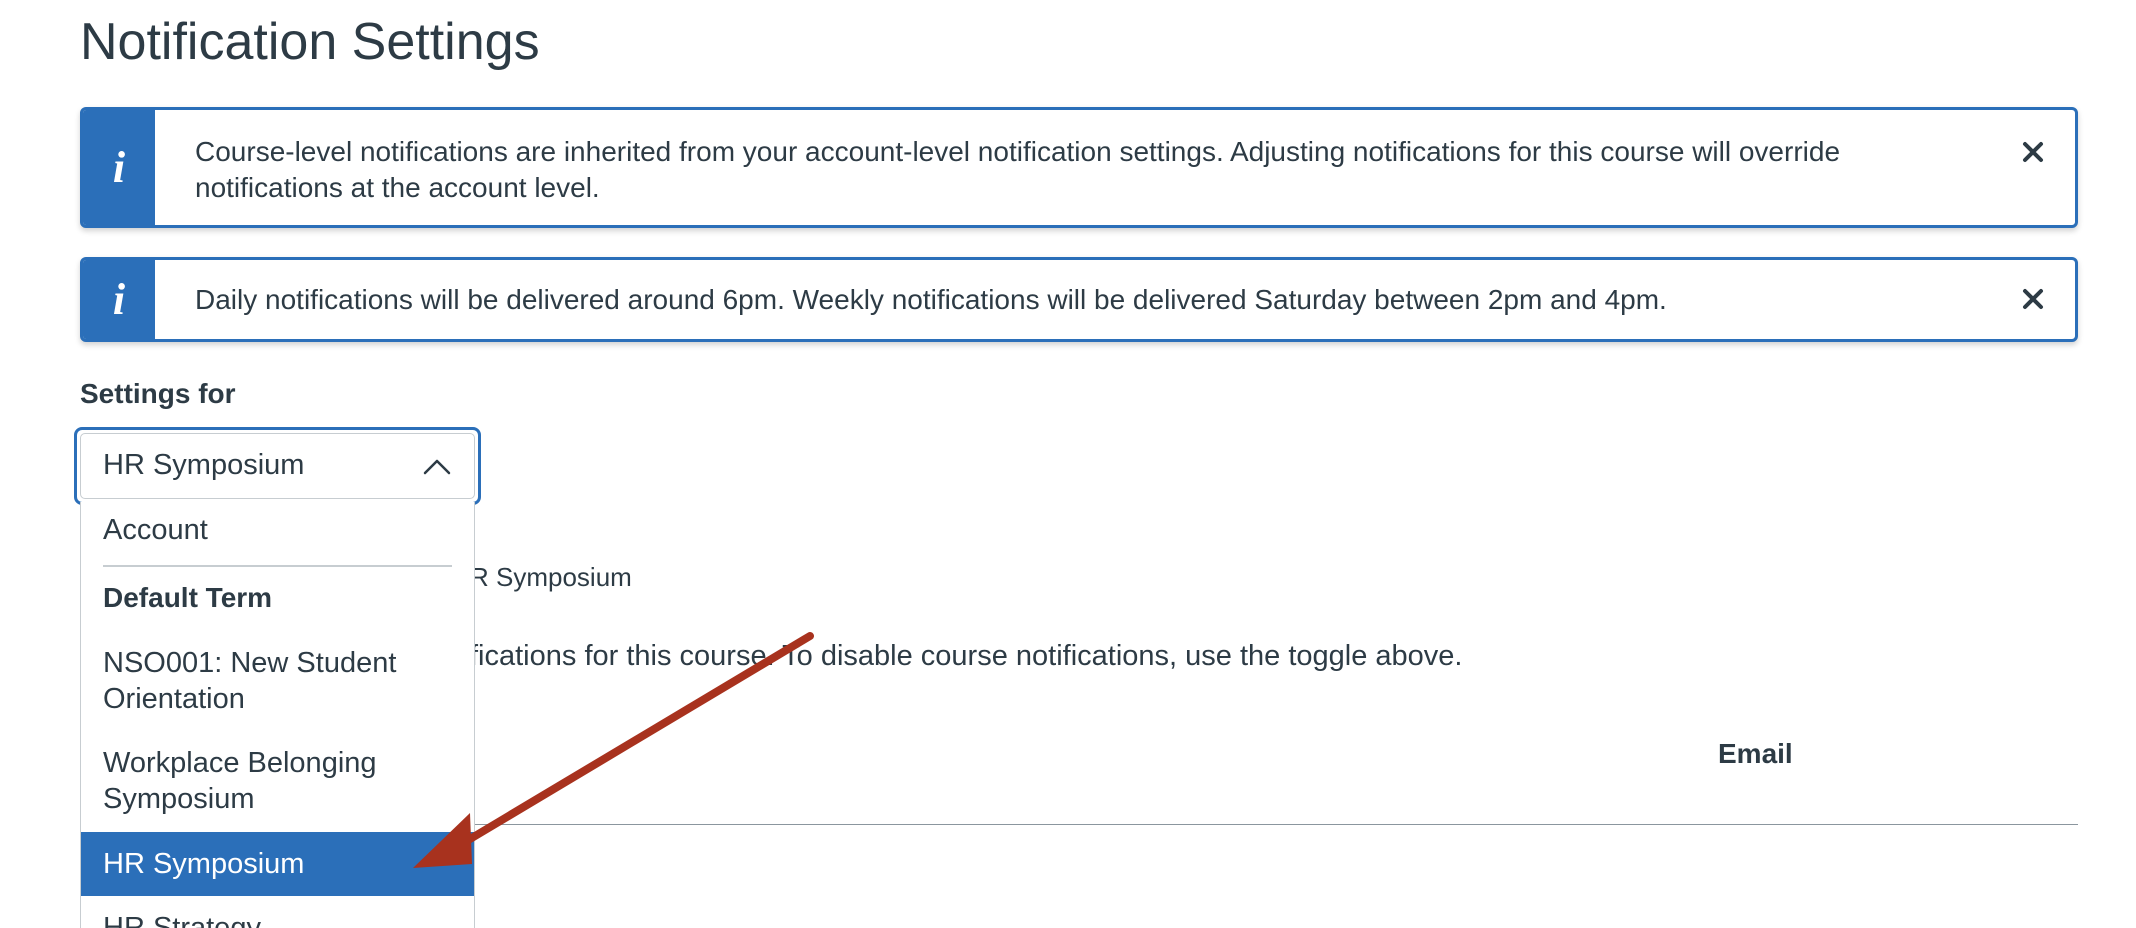 The image size is (2136, 928). I want to click on chevron-up-icon, so click(437, 467).